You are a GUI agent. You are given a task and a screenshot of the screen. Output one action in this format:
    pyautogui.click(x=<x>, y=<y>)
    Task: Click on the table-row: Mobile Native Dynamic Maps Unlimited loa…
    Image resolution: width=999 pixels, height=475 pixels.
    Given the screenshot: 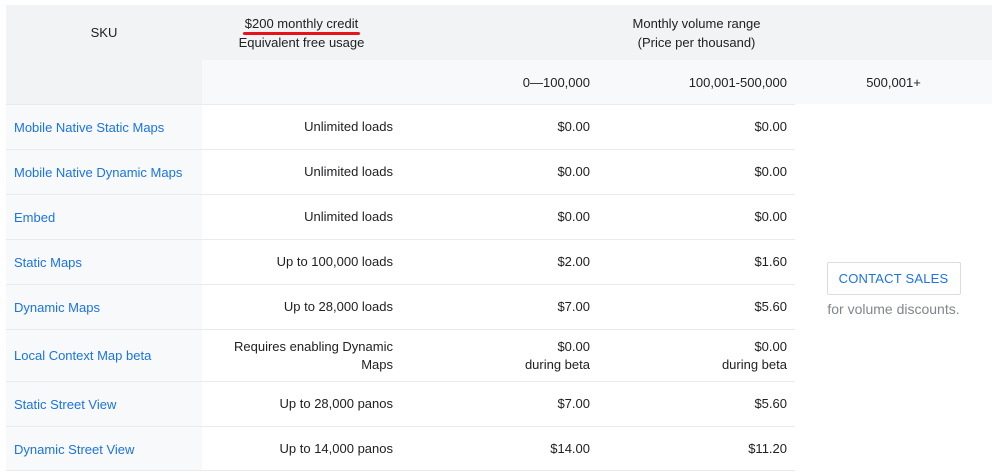 What is the action you would take?
    pyautogui.click(x=400, y=171)
    